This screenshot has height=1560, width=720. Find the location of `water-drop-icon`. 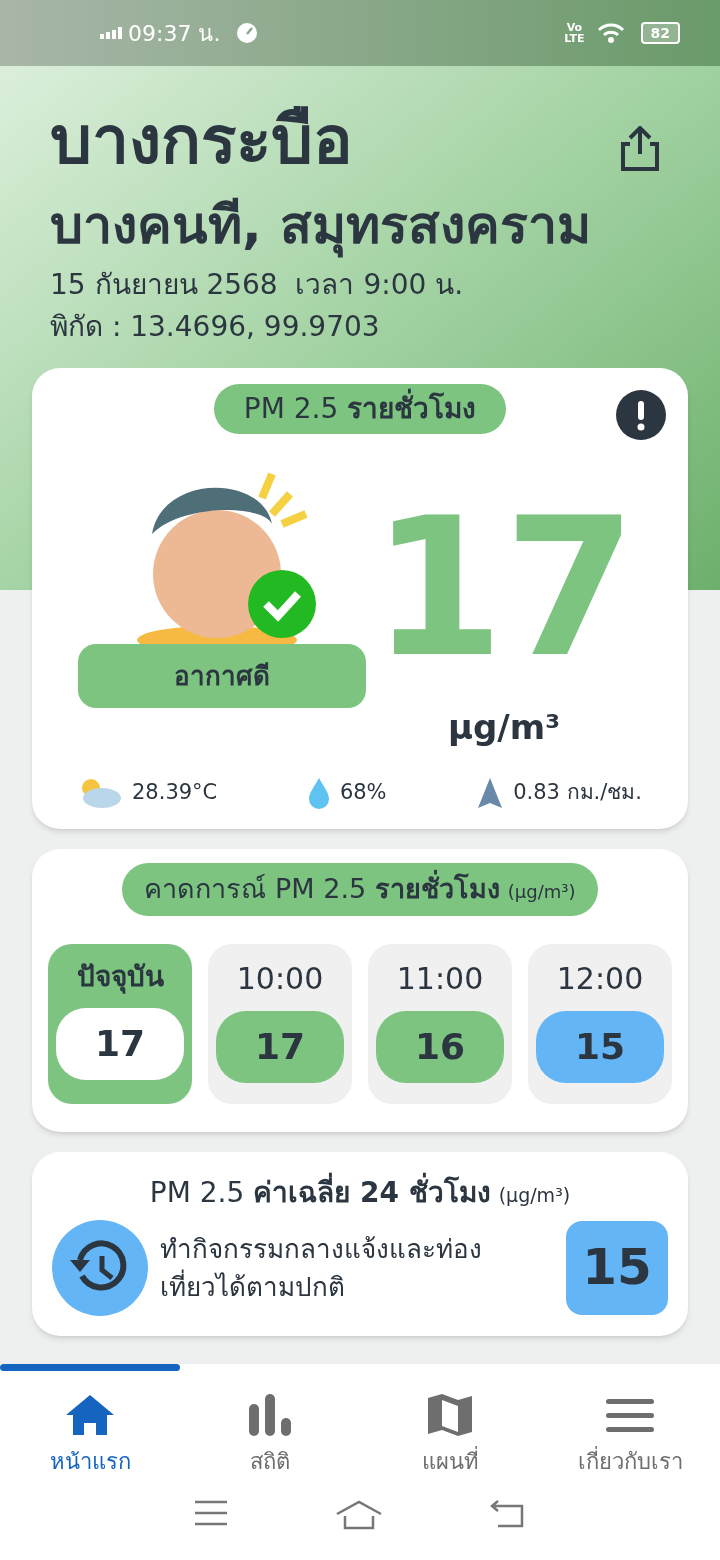

water-drop-icon is located at coordinates (318, 793).